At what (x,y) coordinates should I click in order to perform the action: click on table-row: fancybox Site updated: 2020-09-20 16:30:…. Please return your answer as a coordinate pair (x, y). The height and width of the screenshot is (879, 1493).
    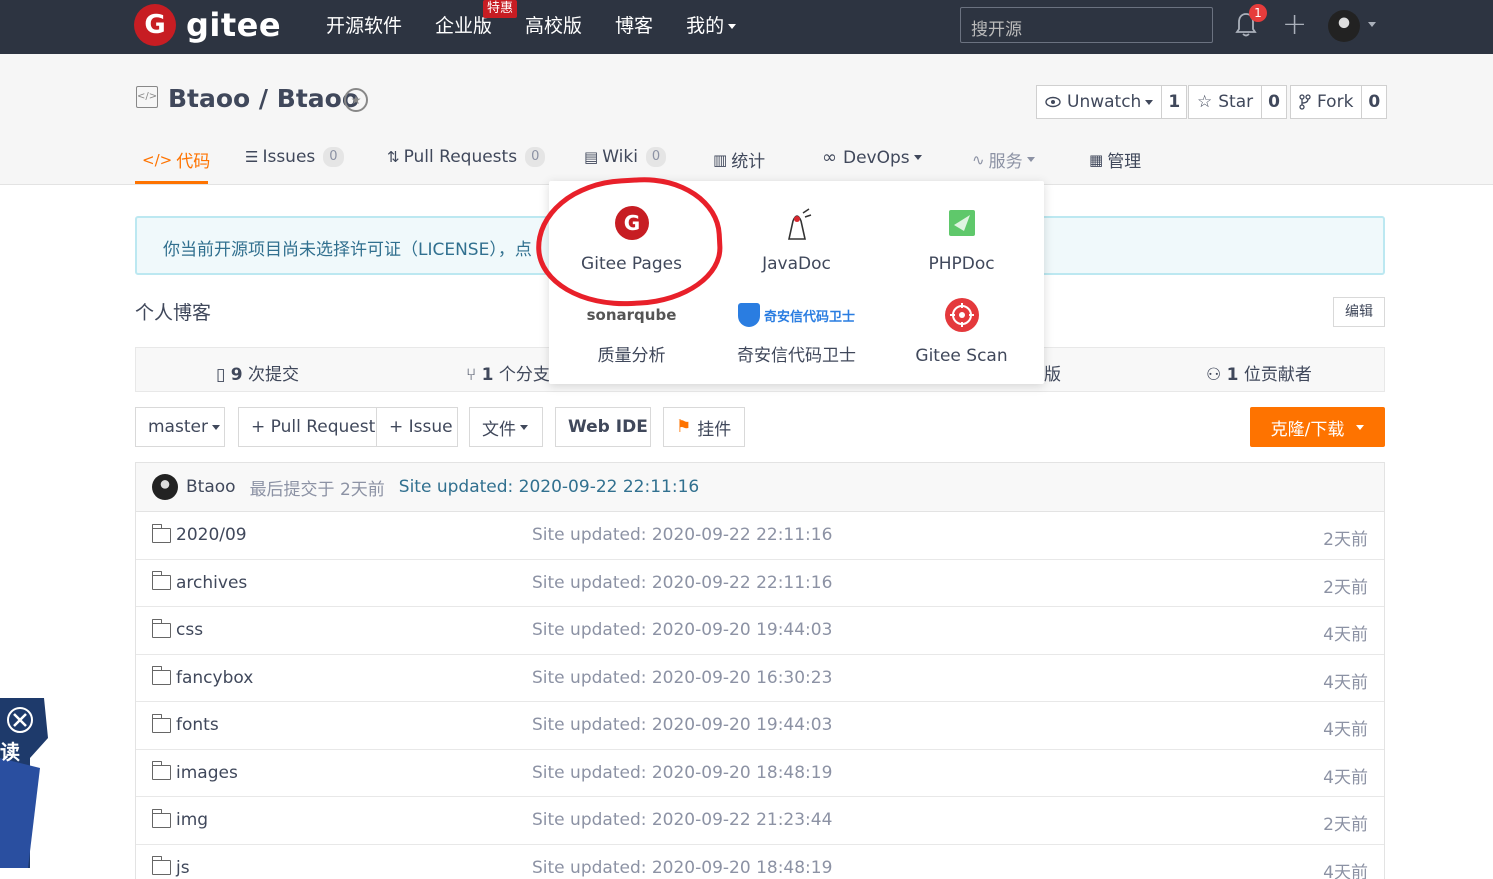
    Looking at the image, I should click on (760, 678).